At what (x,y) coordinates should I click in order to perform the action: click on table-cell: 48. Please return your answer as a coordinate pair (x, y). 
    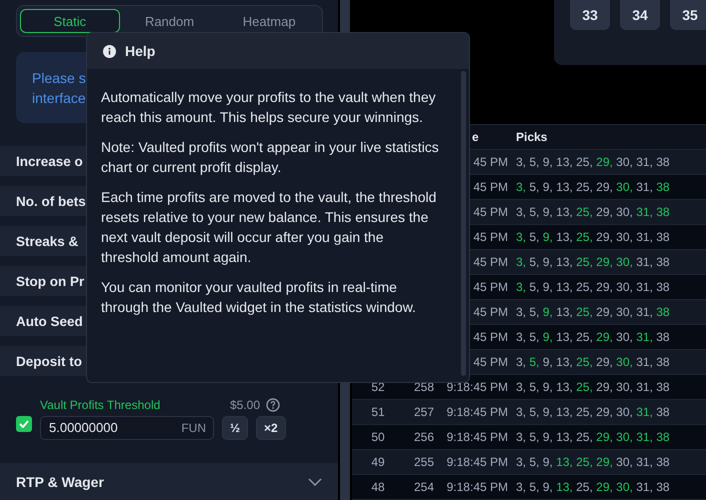
    Looking at the image, I should click on (378, 487).